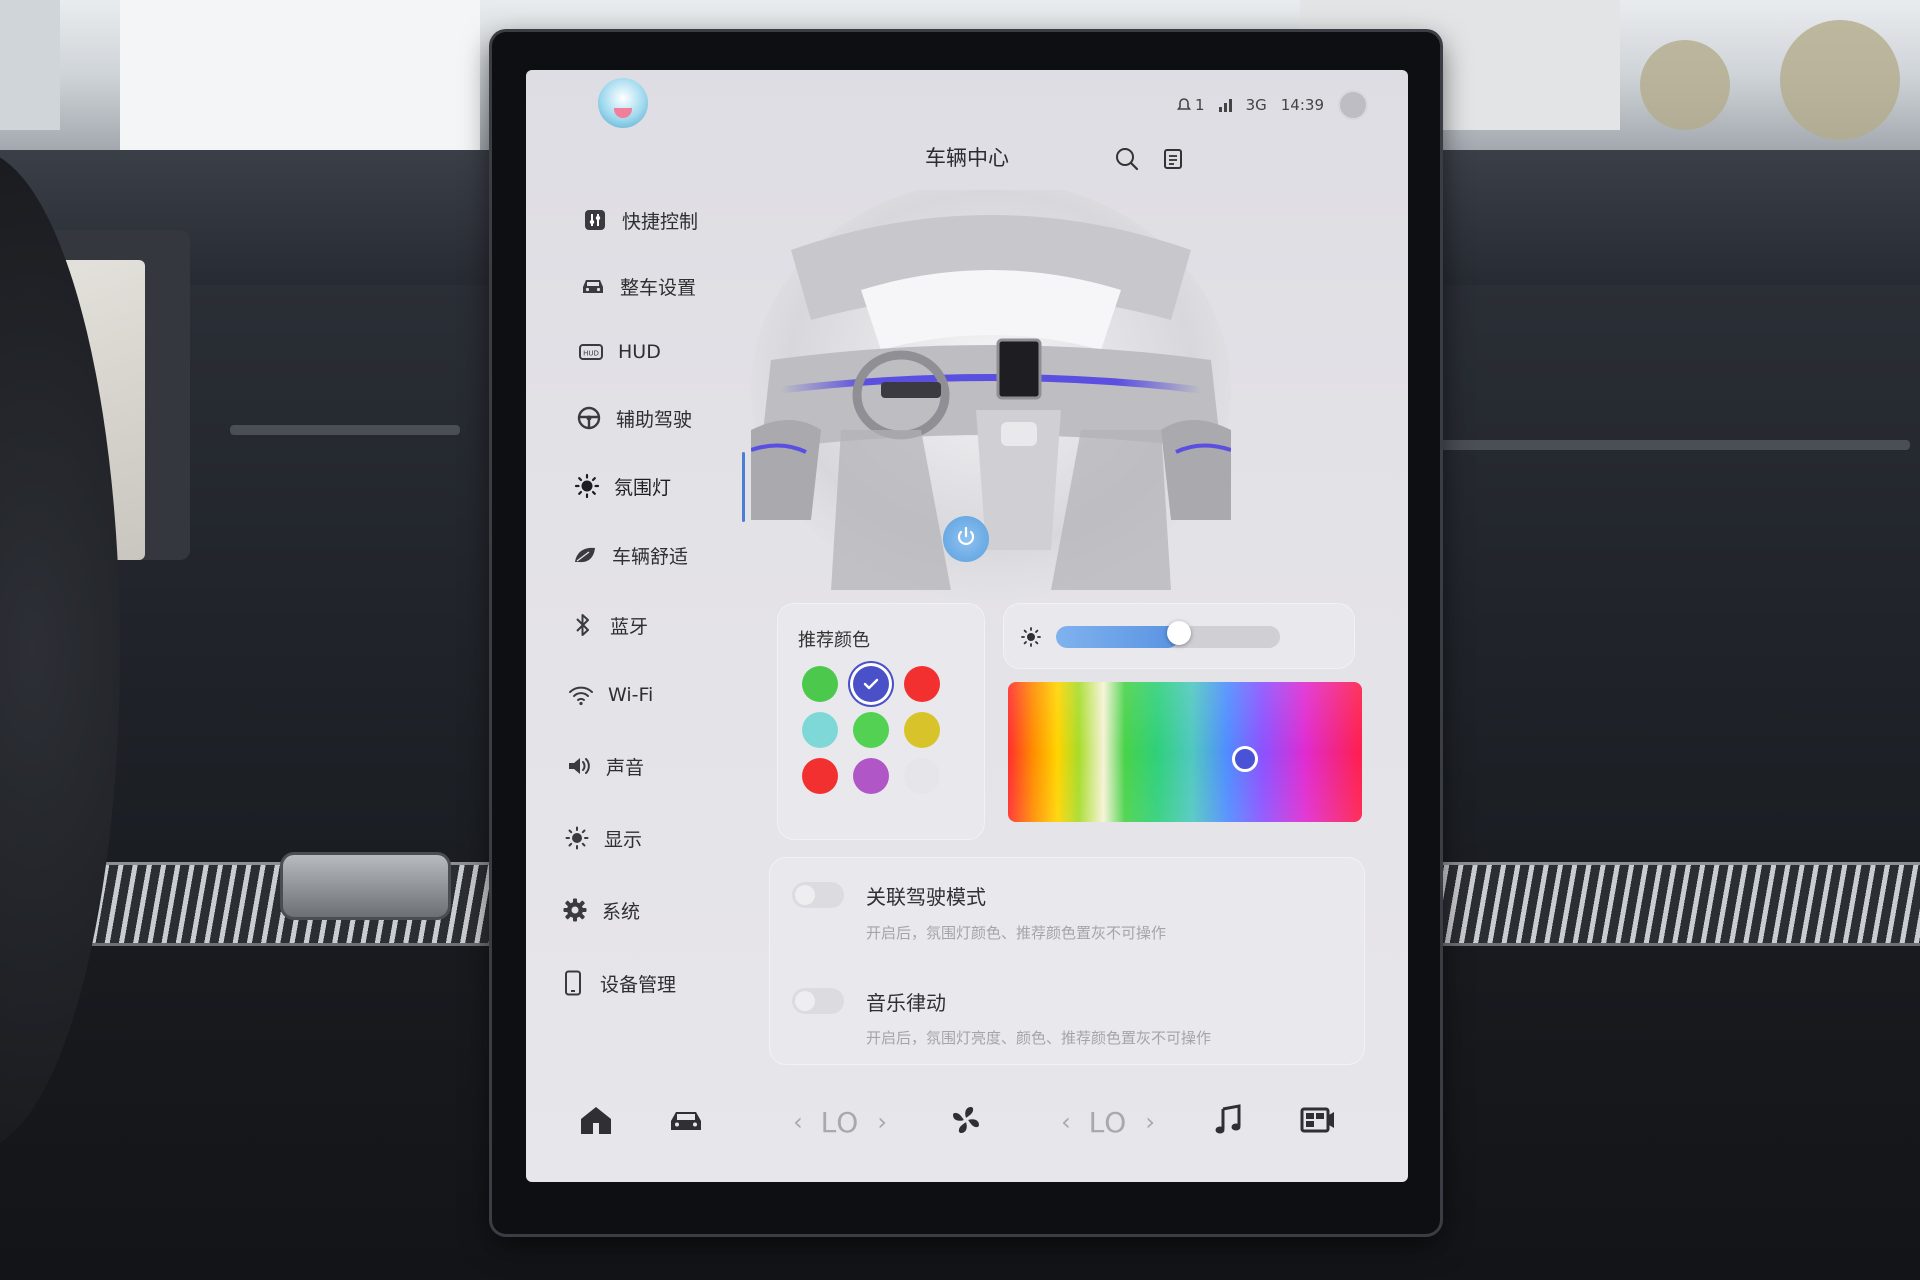  I want to click on notes-icon, so click(1173, 159).